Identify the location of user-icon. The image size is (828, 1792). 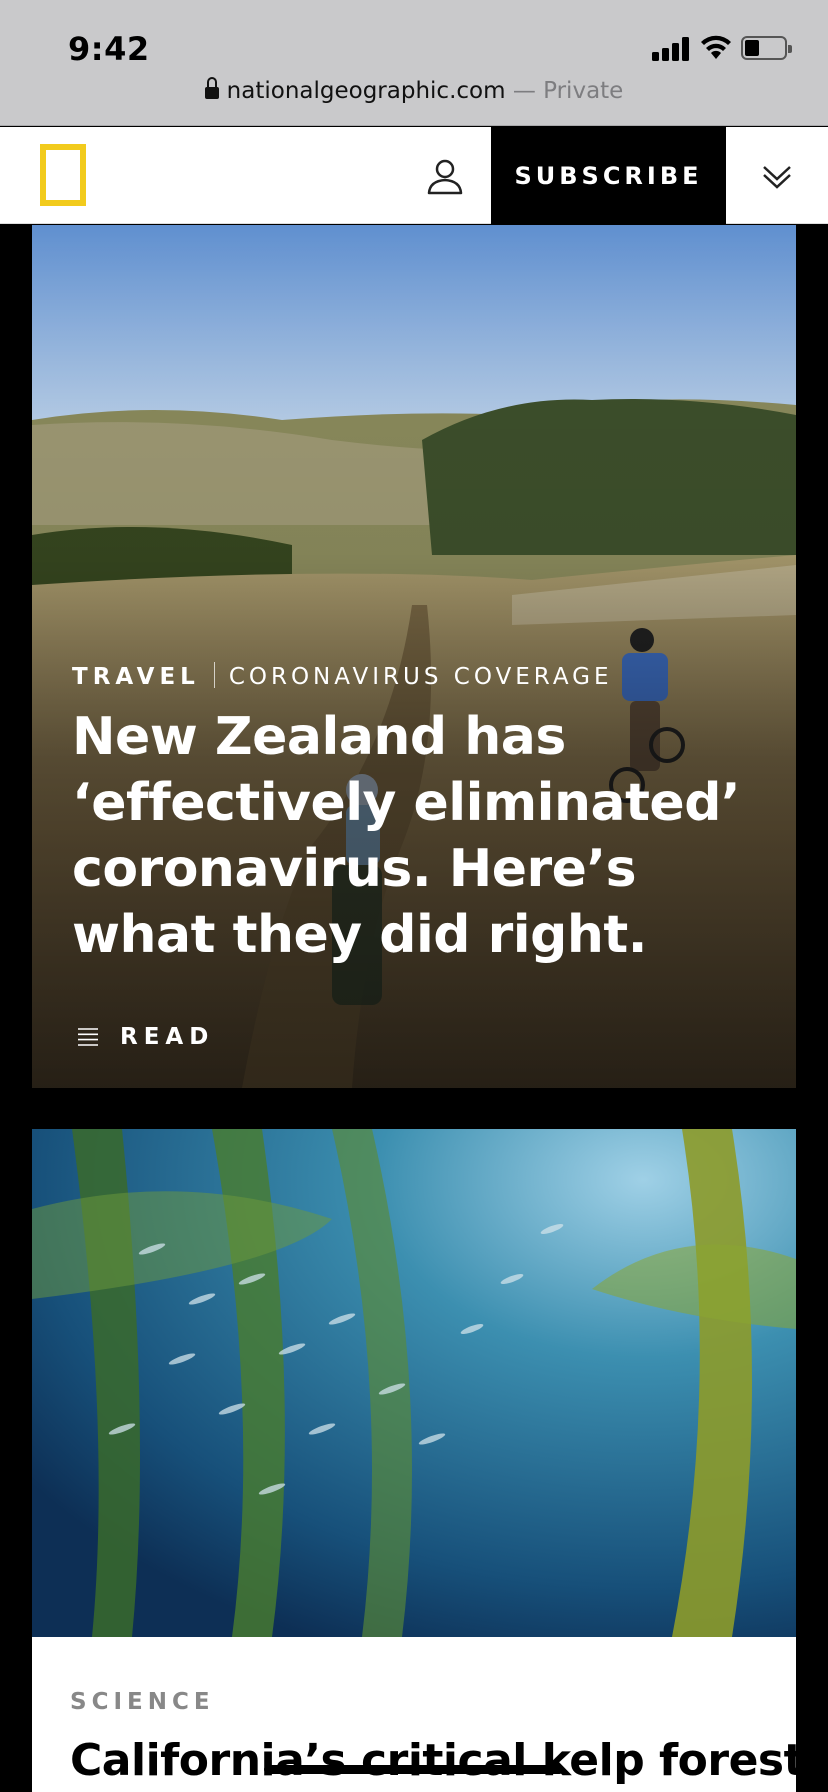
(445, 177).